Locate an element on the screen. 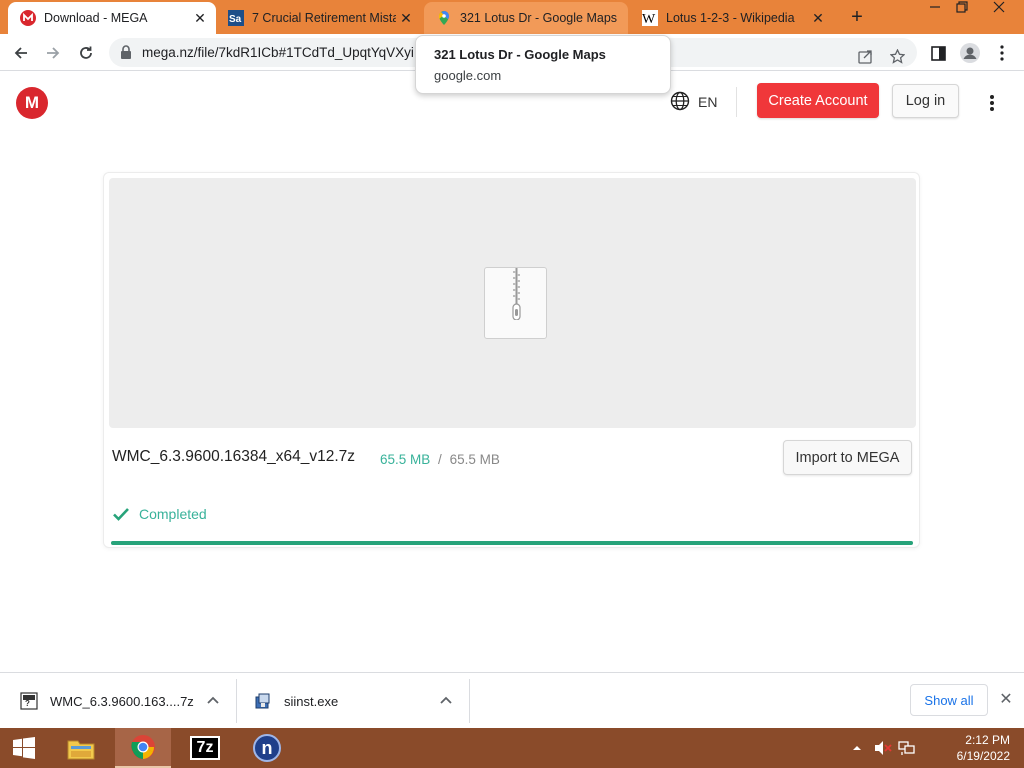  back-icon is located at coordinates (21, 53).